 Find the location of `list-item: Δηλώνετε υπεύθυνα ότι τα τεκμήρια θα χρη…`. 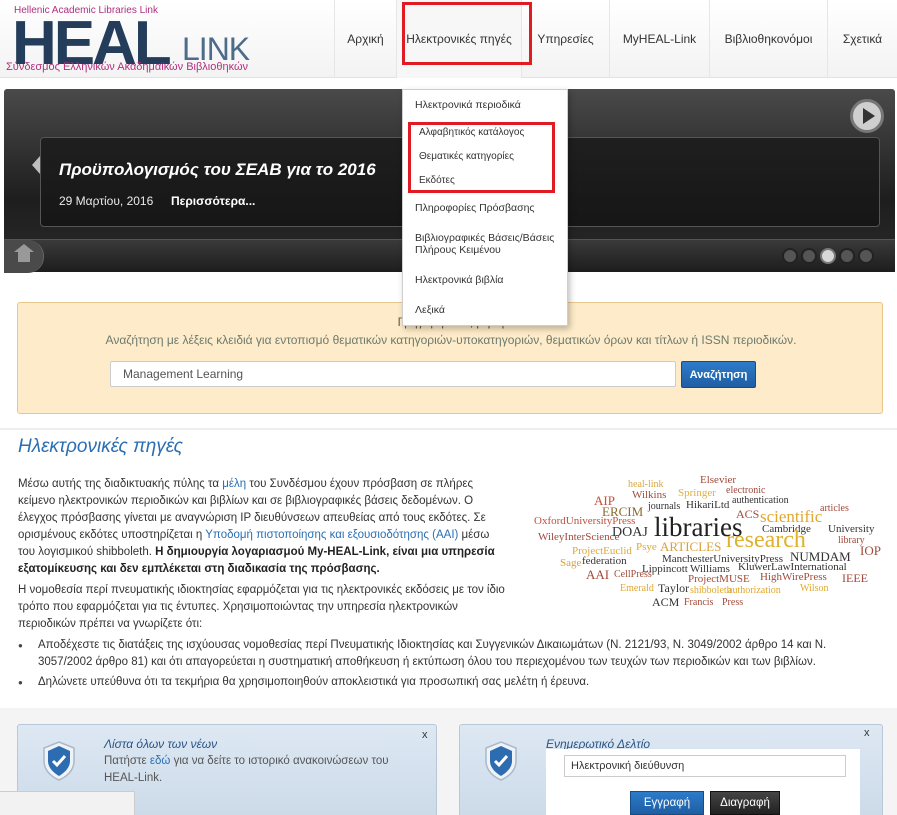

list-item: Δηλώνετε υπεύθυνα ότι τα τεκμήρια θα χρη… is located at coordinates (448, 682).